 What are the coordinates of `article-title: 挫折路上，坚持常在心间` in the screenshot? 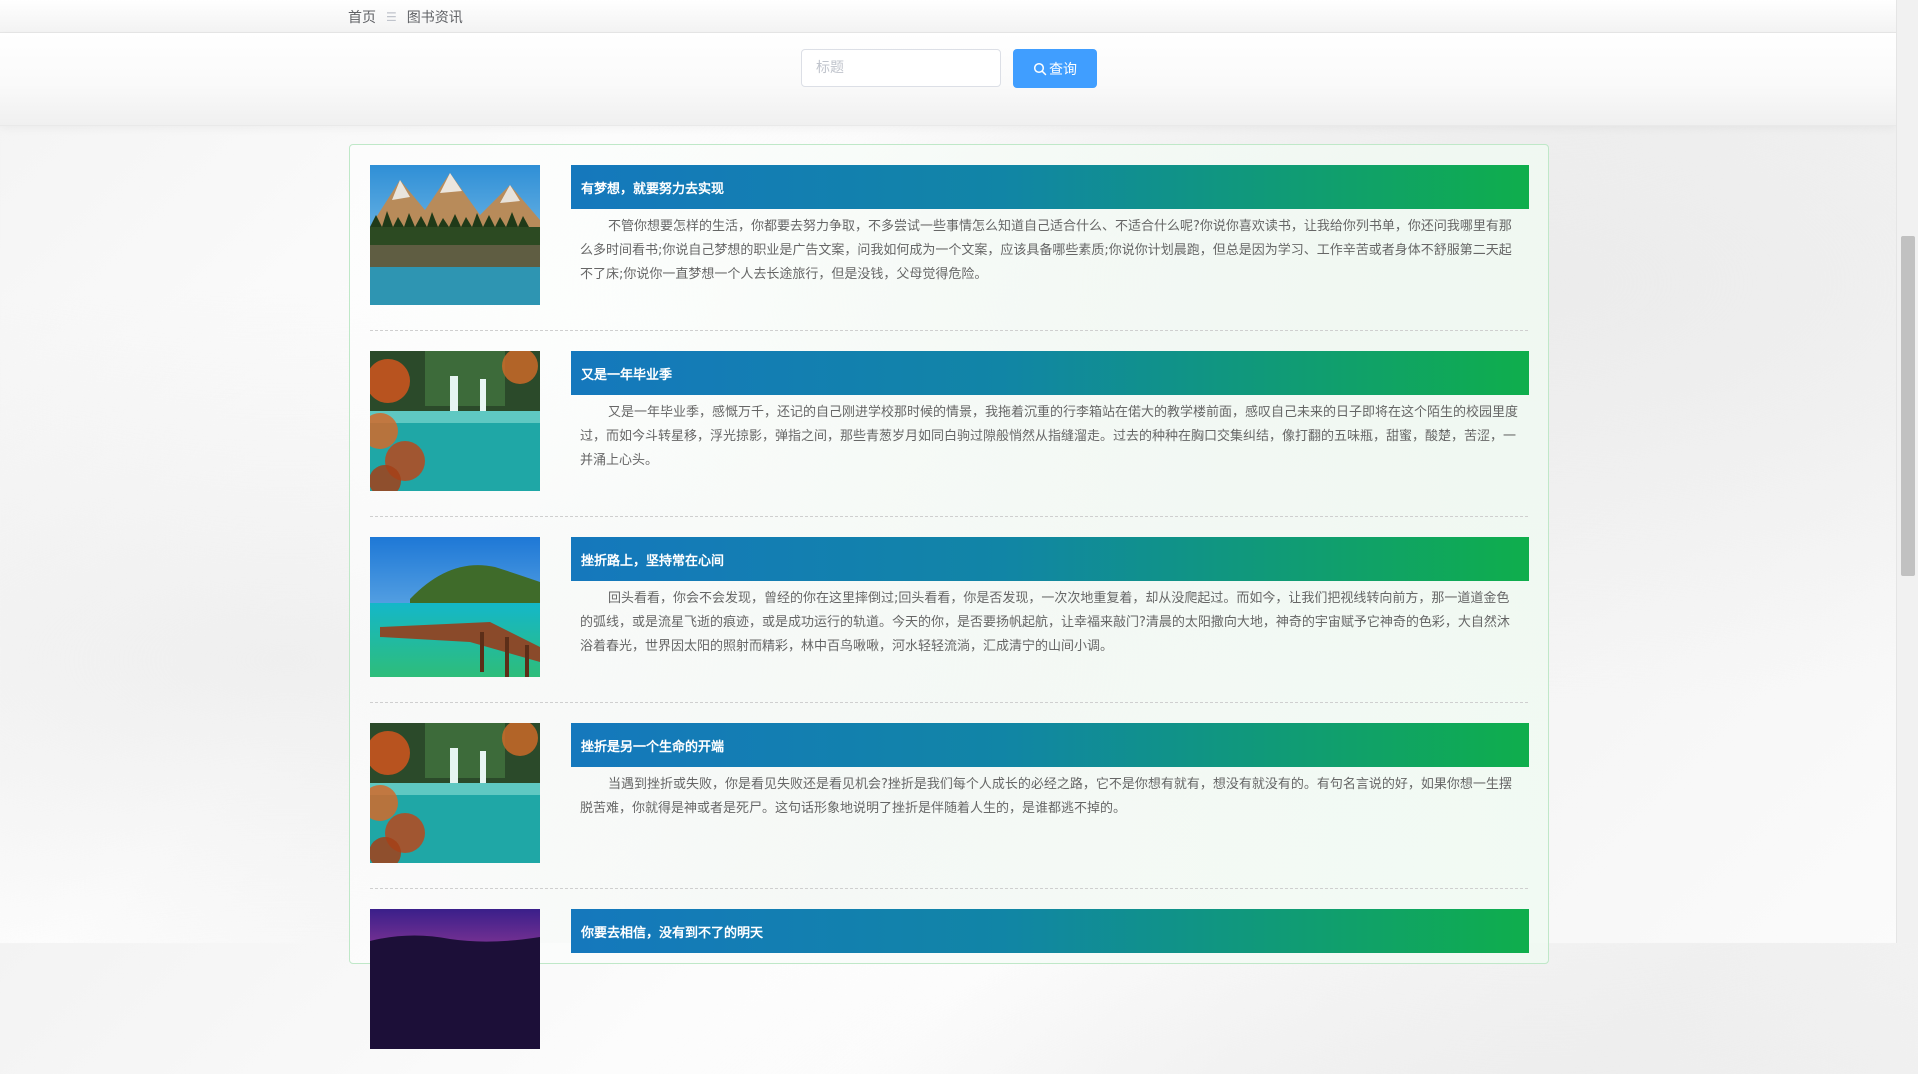 It's located at (1050, 559).